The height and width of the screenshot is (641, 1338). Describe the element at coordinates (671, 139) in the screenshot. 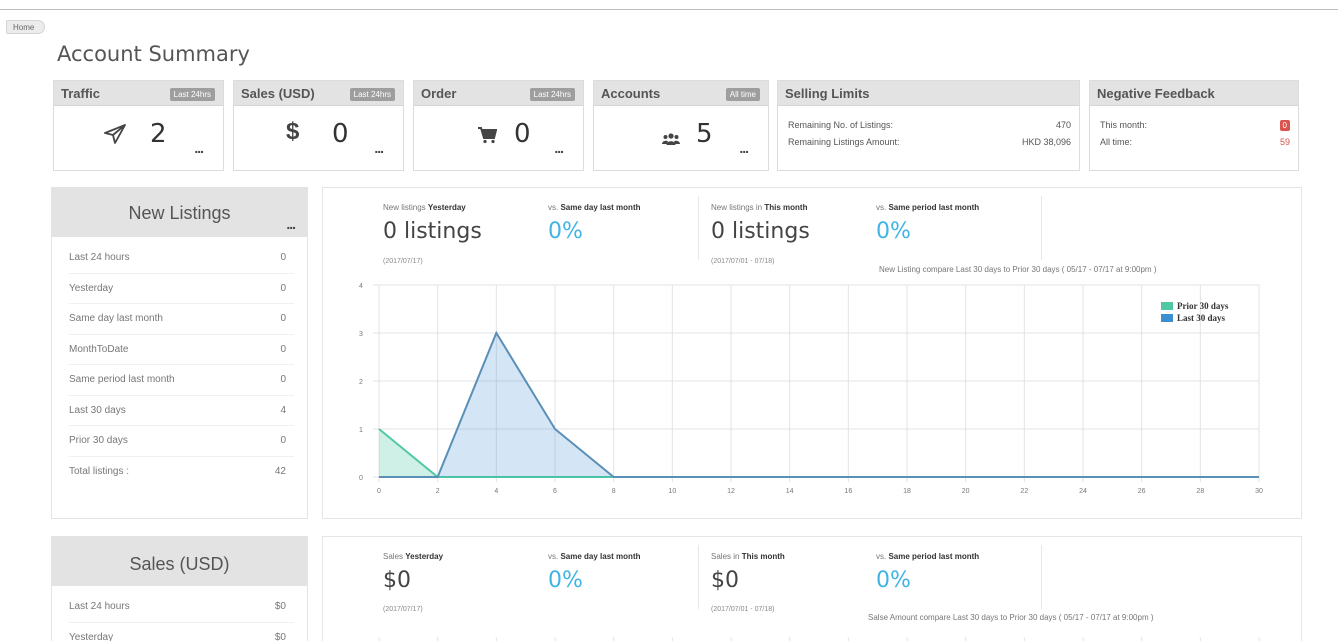

I see `users-icon` at that location.